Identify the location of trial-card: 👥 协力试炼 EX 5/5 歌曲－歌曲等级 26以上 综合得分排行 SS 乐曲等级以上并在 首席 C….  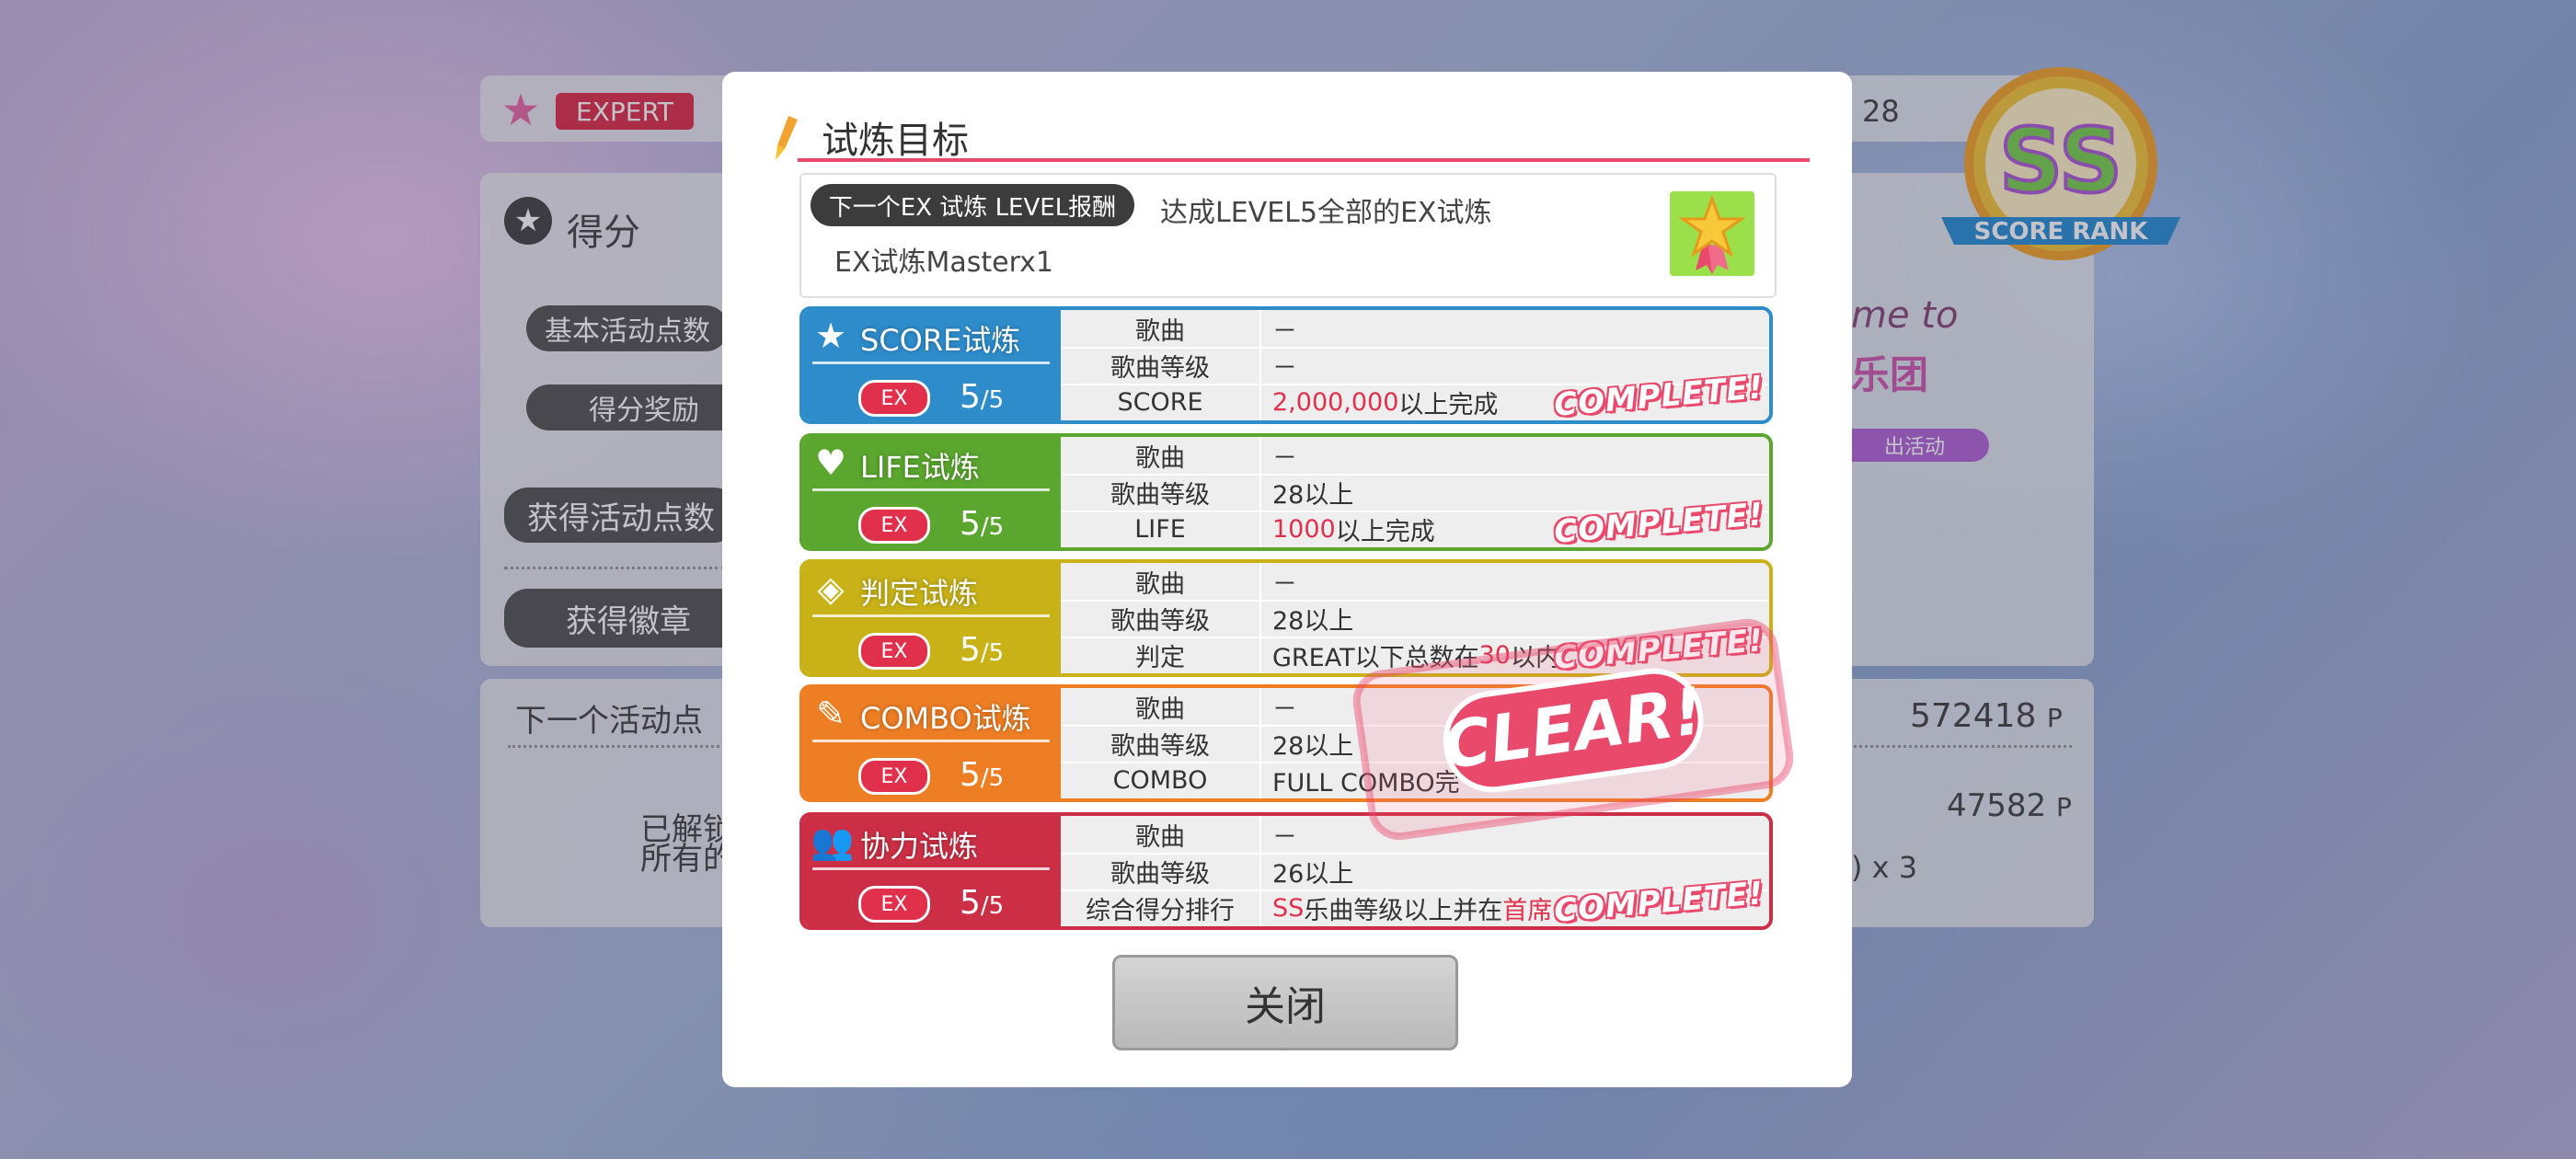
(1286, 871).